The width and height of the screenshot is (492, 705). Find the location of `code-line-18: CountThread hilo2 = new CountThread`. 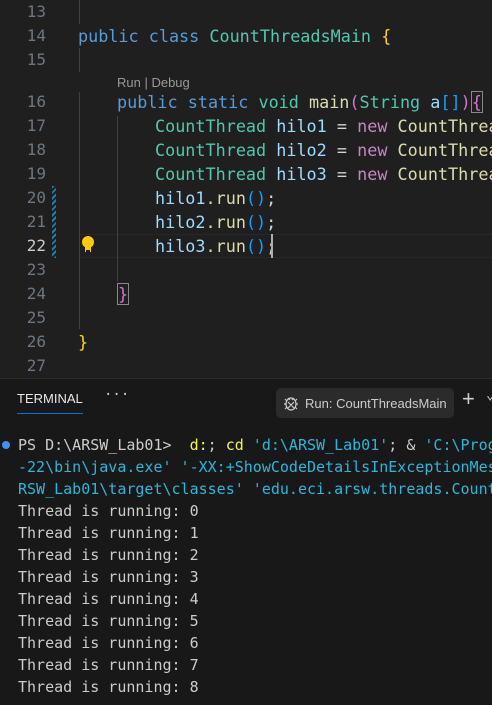

code-line-18: CountThread hilo2 = new CountThread is located at coordinates (323, 150).